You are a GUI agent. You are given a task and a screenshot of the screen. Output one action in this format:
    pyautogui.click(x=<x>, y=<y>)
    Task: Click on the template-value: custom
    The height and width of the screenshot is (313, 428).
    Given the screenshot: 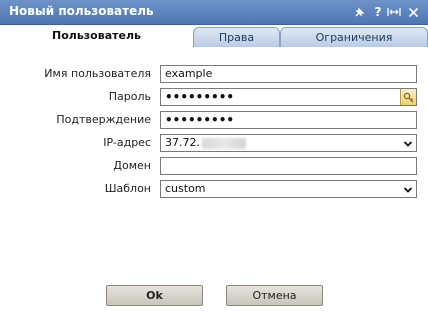 What is the action you would take?
    pyautogui.click(x=185, y=188)
    